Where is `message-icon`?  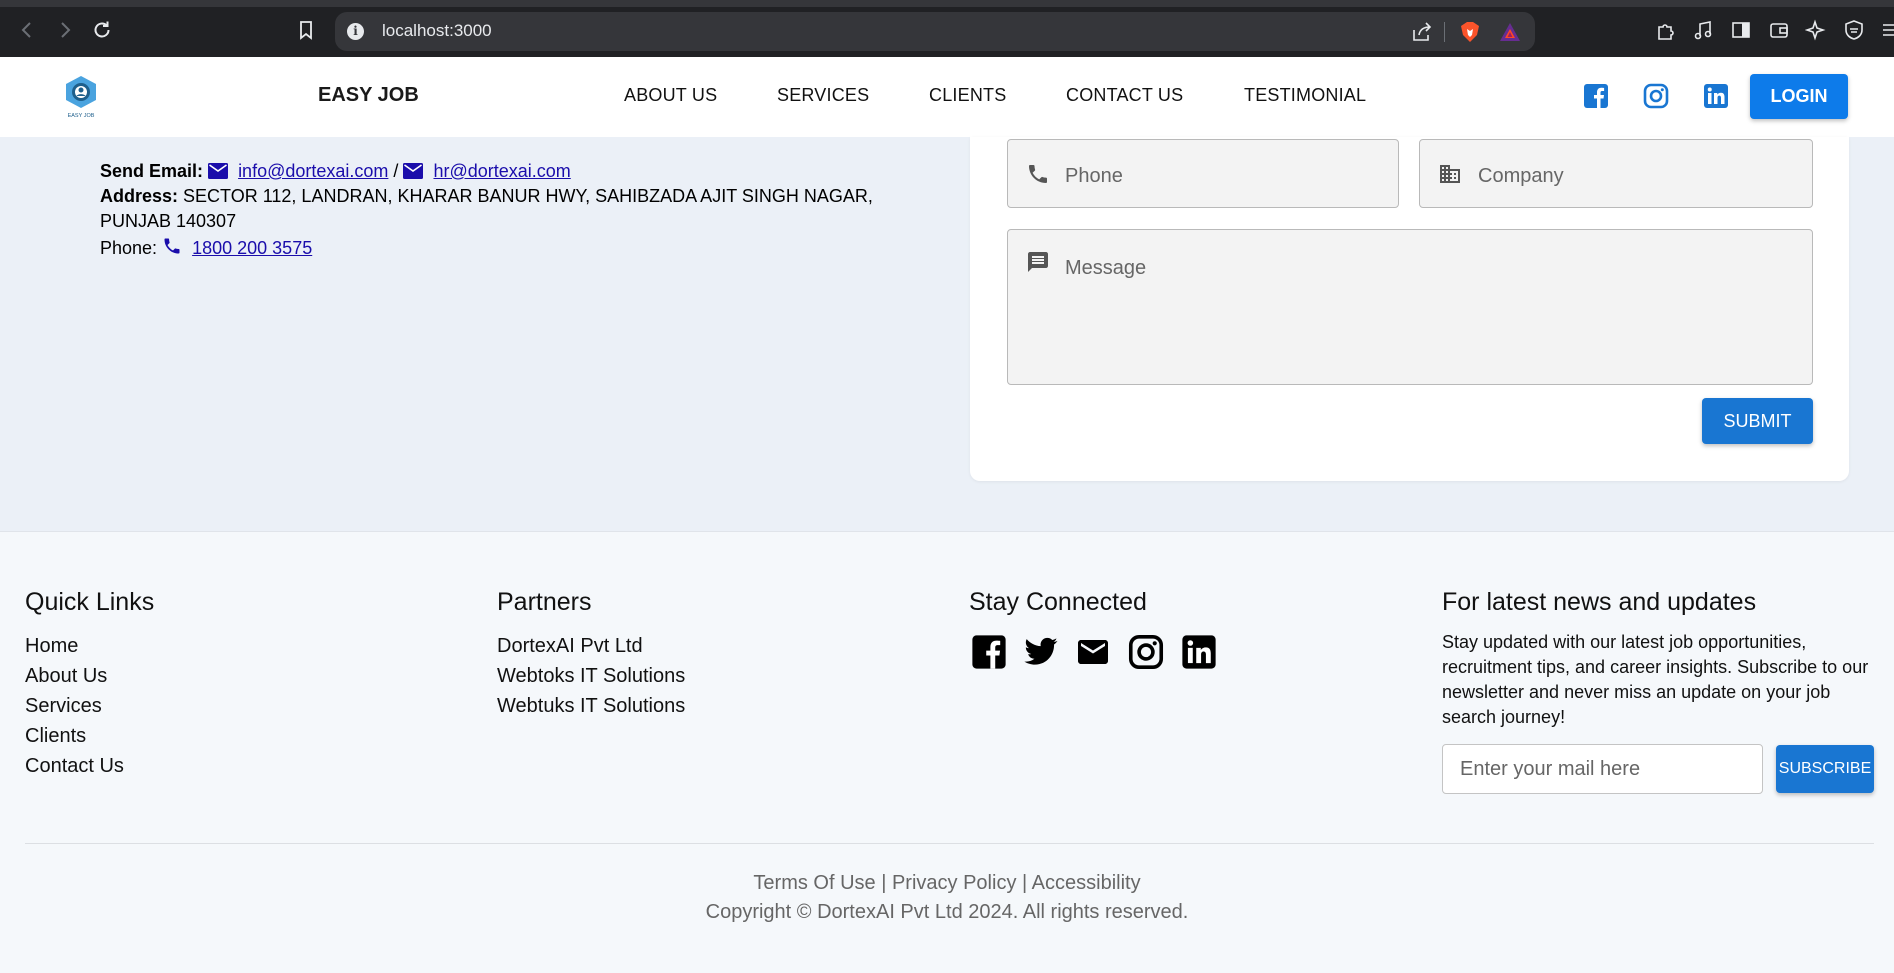
message-icon is located at coordinates (1038, 262).